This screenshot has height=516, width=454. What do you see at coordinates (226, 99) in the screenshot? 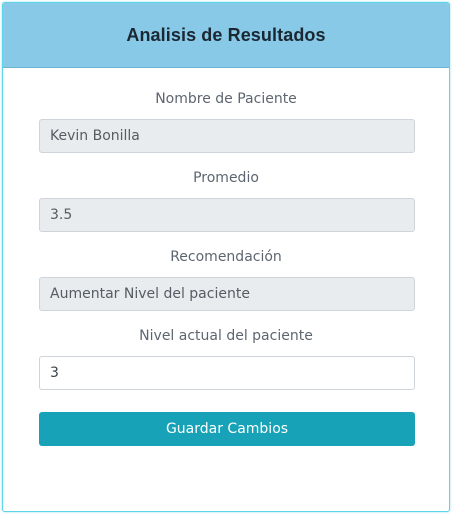
I see `patient-name-label: Nombre de Paciente` at bounding box center [226, 99].